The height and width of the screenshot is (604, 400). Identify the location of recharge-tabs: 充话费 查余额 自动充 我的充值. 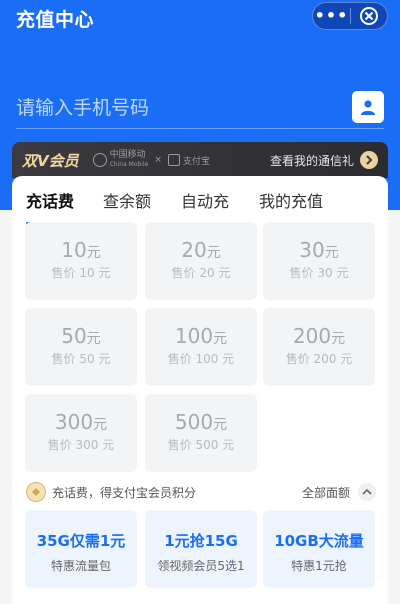
(200, 206).